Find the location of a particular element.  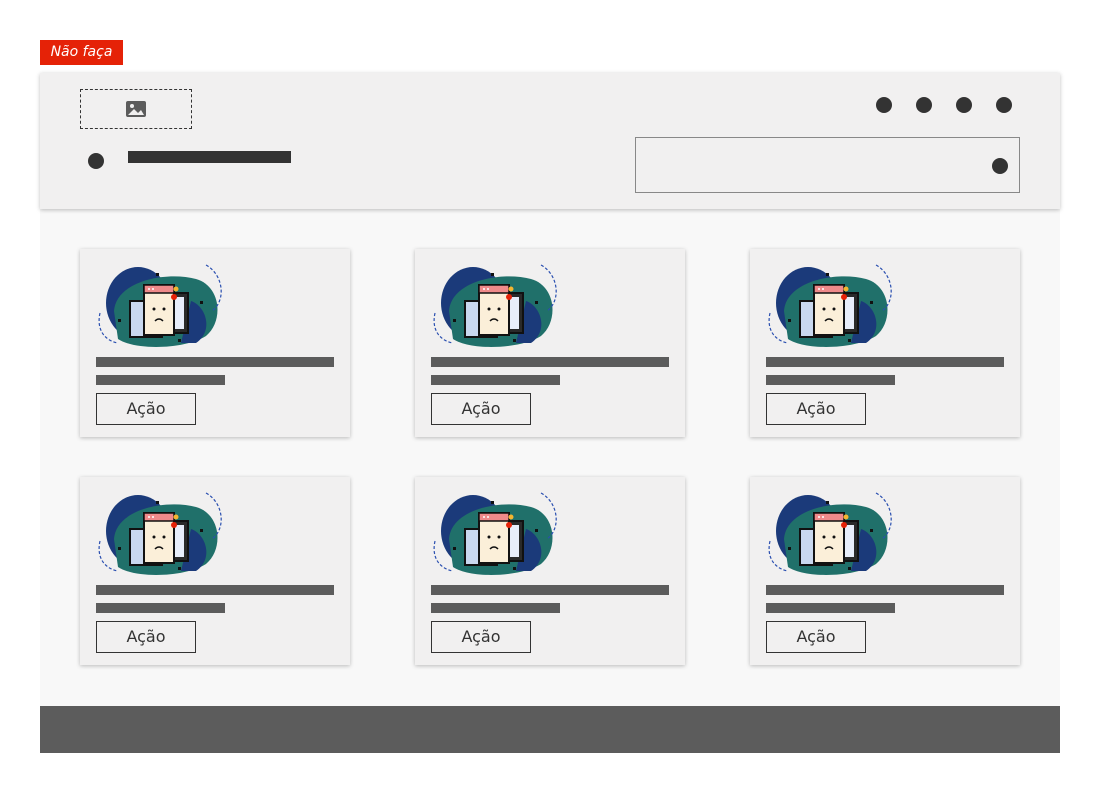

image-icon is located at coordinates (136, 109).